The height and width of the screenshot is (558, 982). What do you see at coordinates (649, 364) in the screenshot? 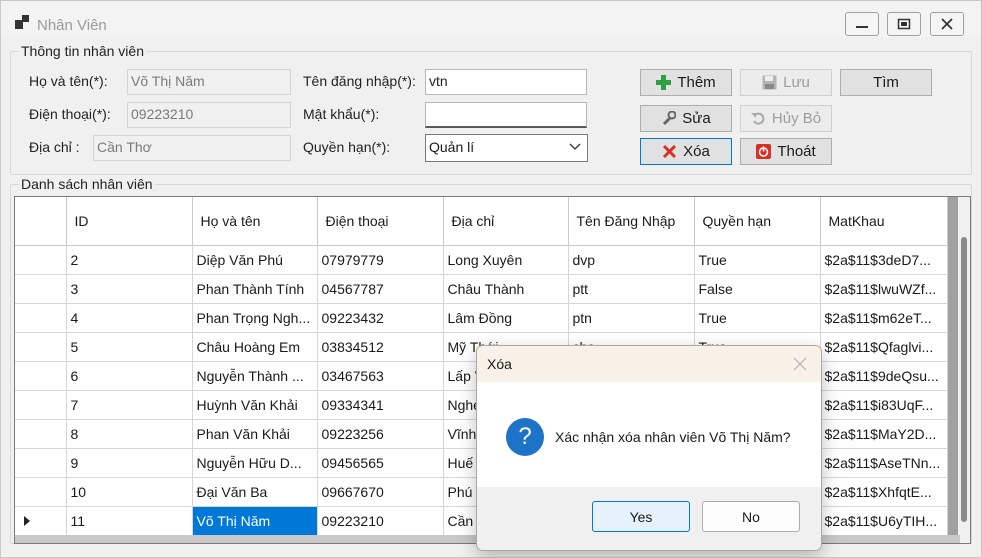
I see `dialog-title-bar: Xóa` at bounding box center [649, 364].